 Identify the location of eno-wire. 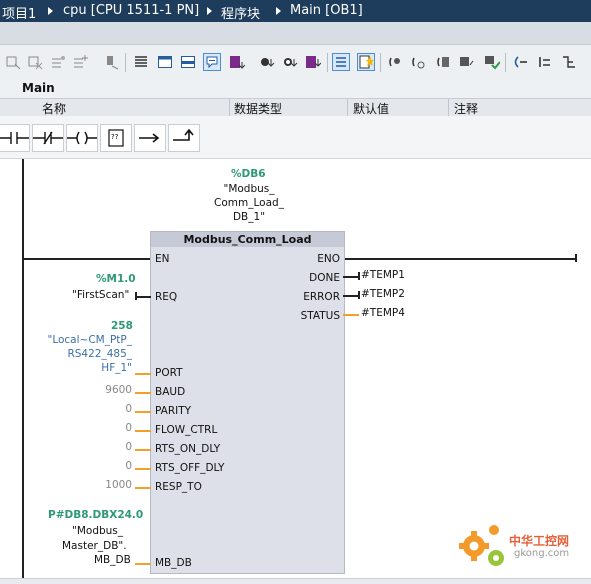
(459, 259).